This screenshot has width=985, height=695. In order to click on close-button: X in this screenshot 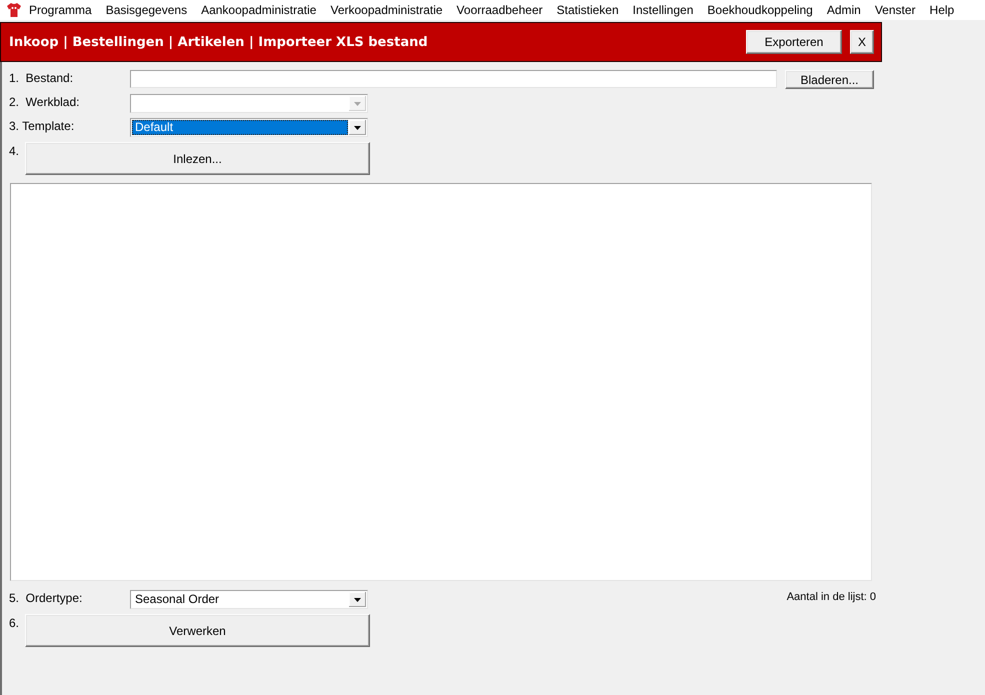, I will do `click(862, 42)`.